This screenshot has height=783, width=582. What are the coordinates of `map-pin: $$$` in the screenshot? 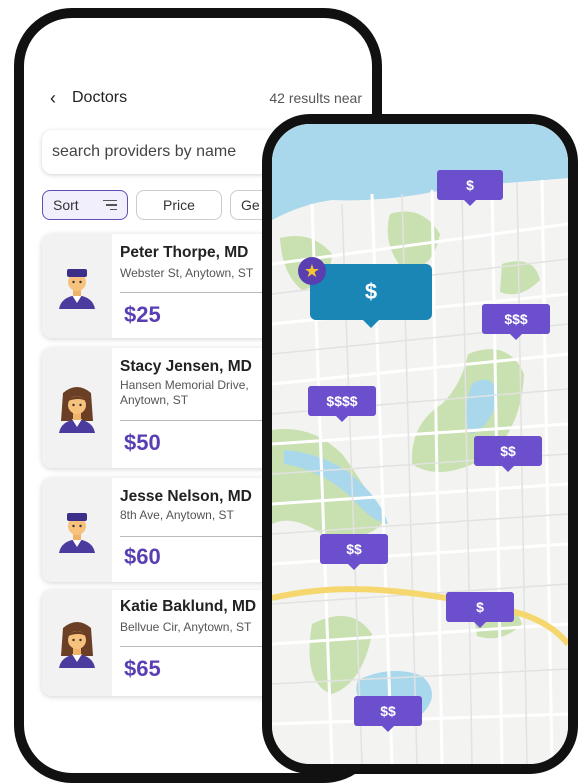 It's located at (516, 322).